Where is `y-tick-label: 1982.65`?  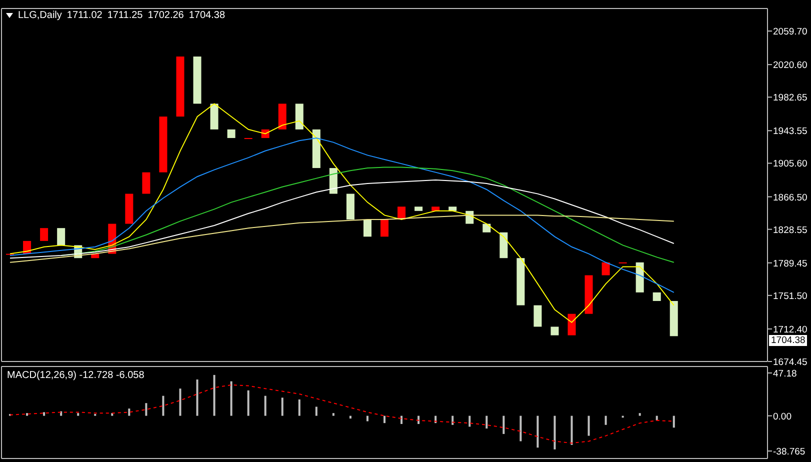
y-tick-label: 1982.65 is located at coordinates (790, 98).